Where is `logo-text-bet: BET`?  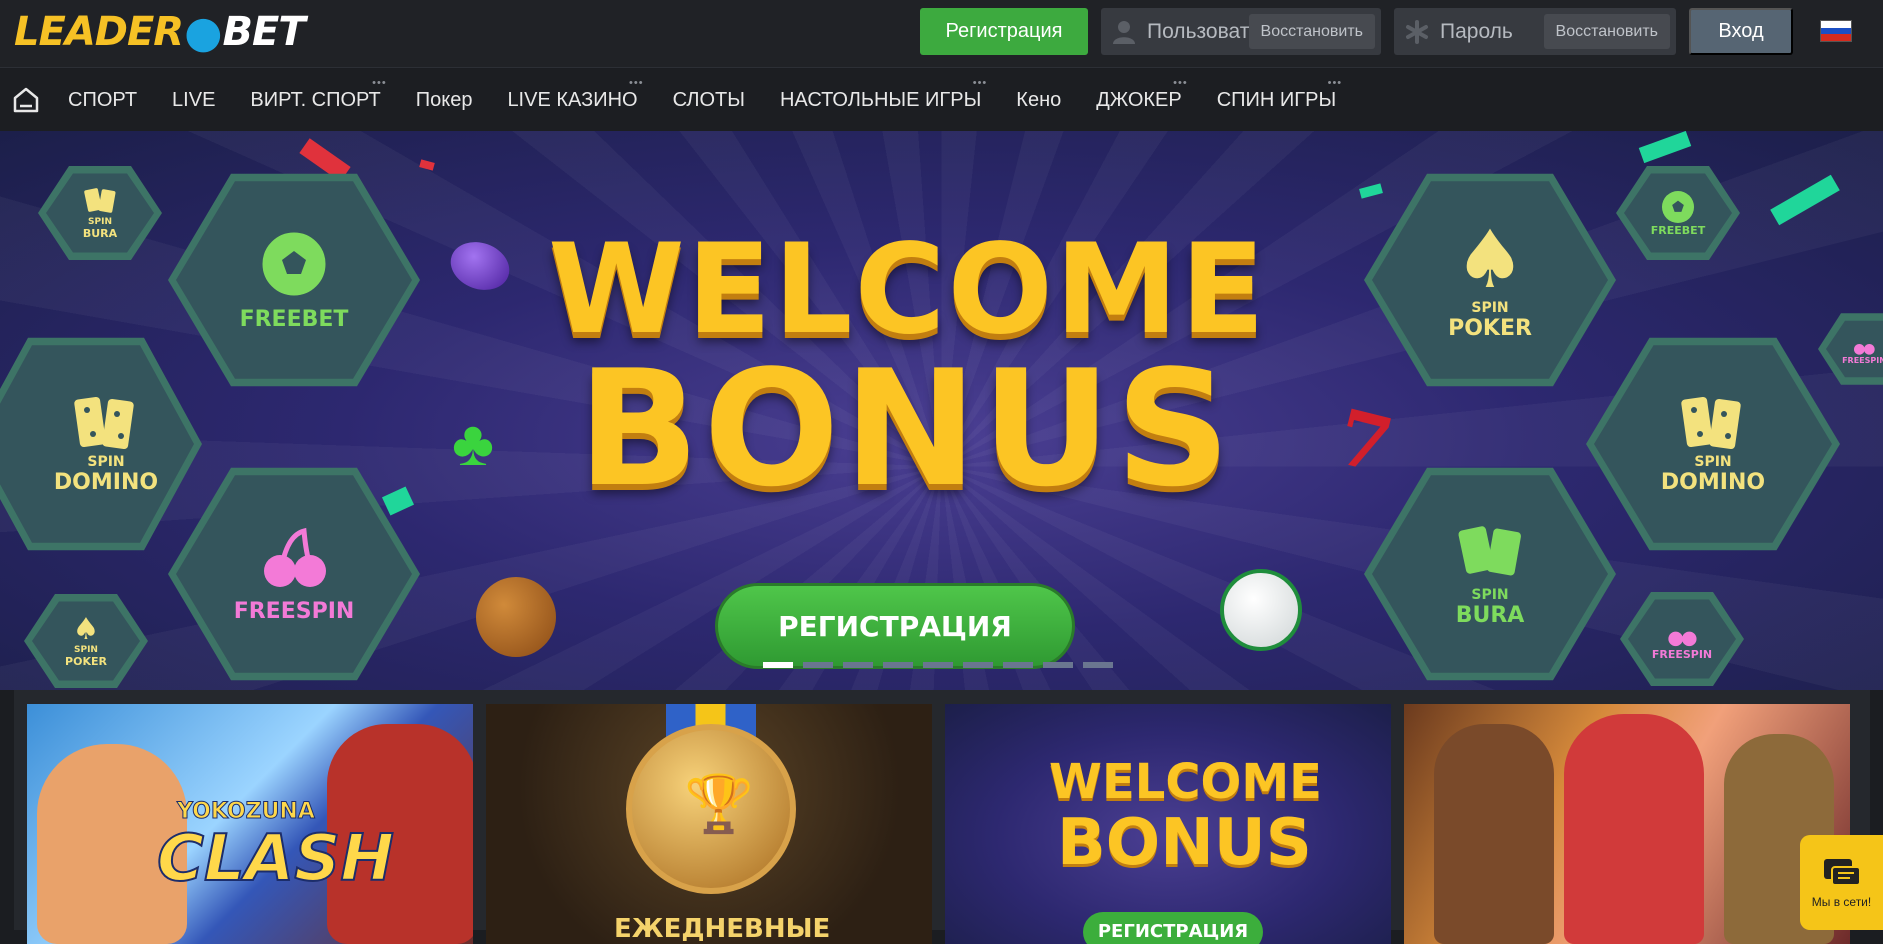 logo-text-bet: BET is located at coordinates (264, 32).